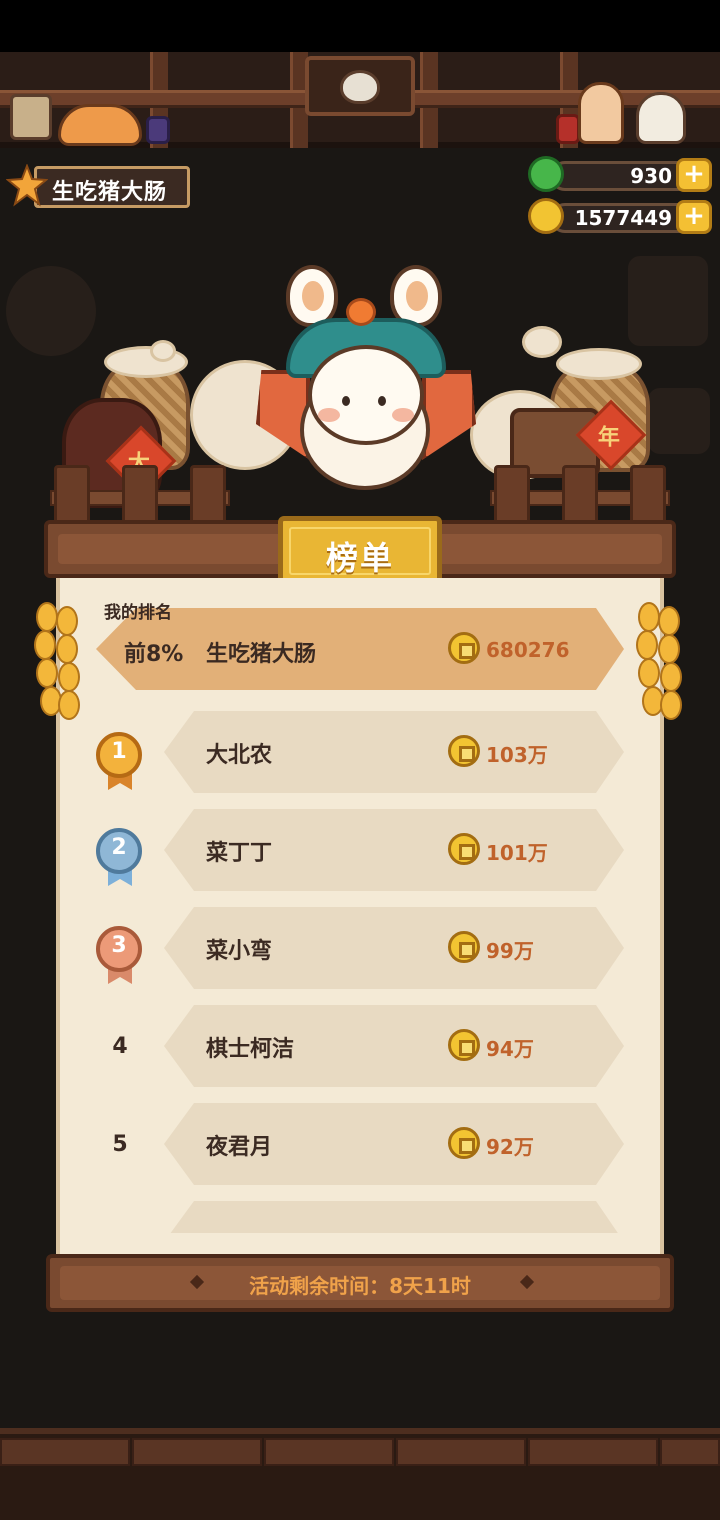 The height and width of the screenshot is (1520, 720). Describe the element at coordinates (394, 850) in the screenshot. I see `leaderboard-row: 菜丁丁 101万` at that location.